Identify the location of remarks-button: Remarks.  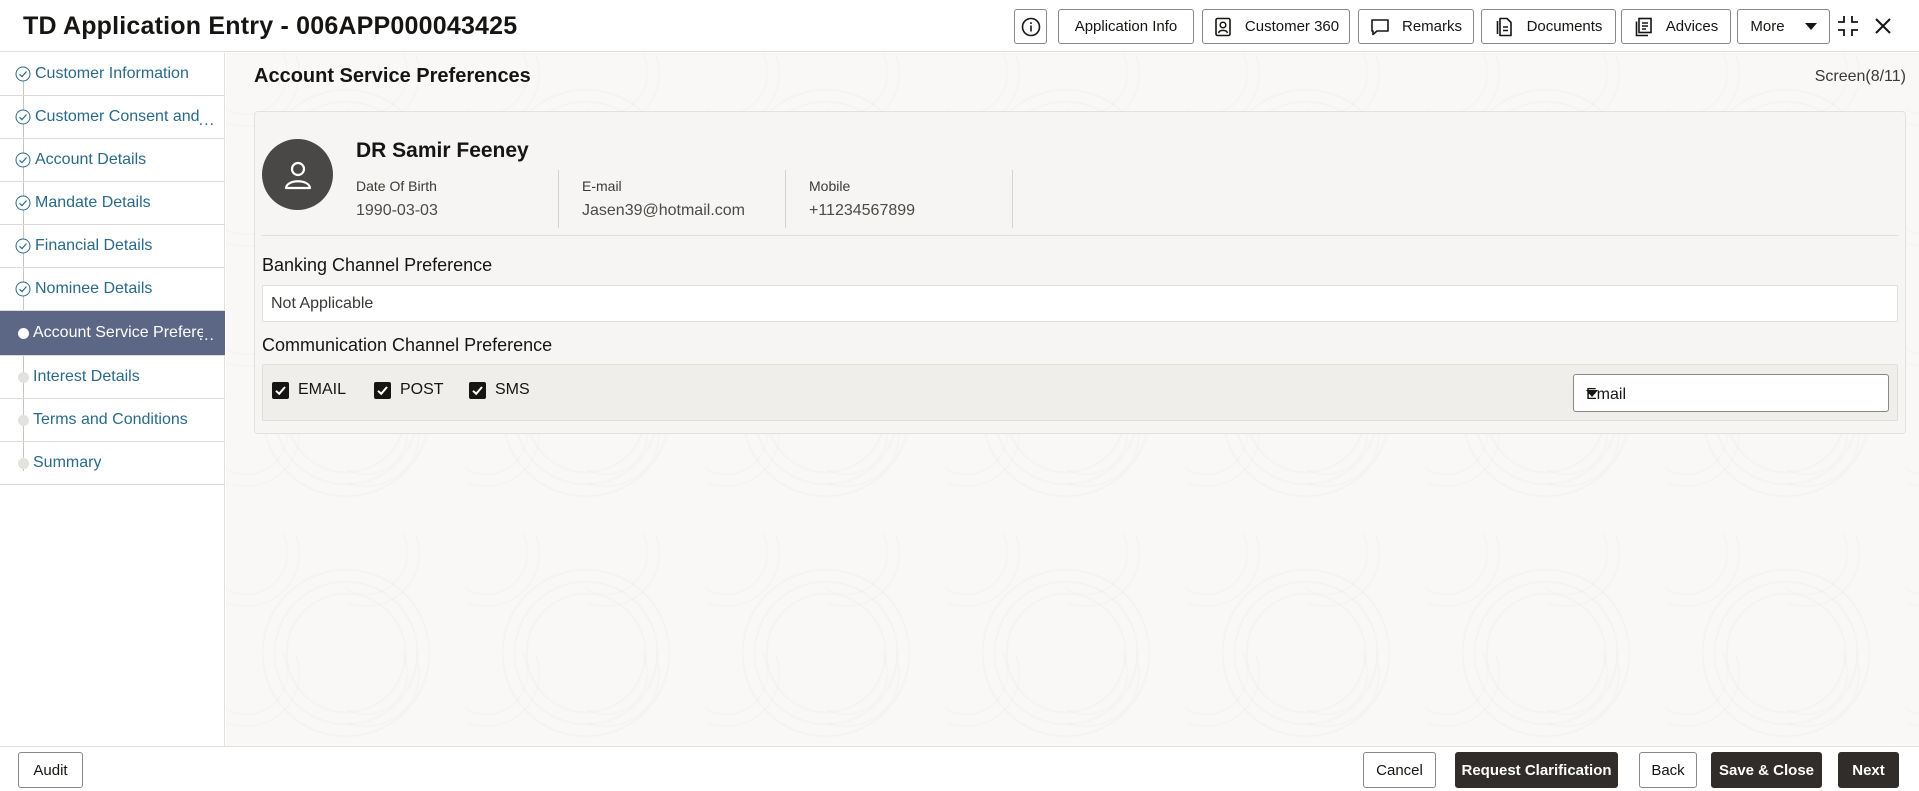
(1416, 26).